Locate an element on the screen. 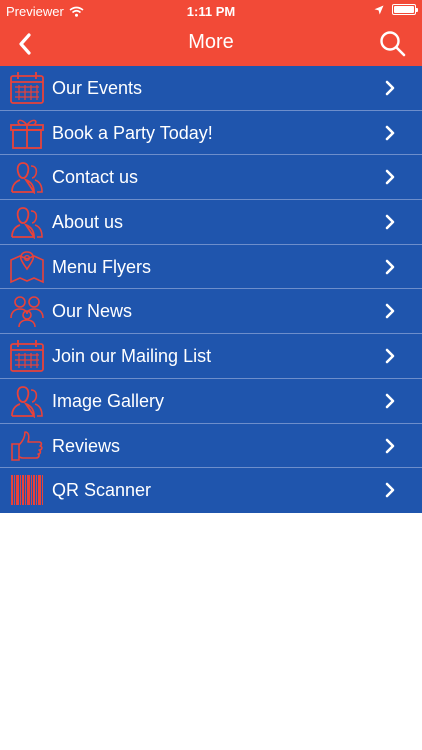 The width and height of the screenshot is (422, 750). menu-item-label: Join our Mailing List is located at coordinates (132, 356).